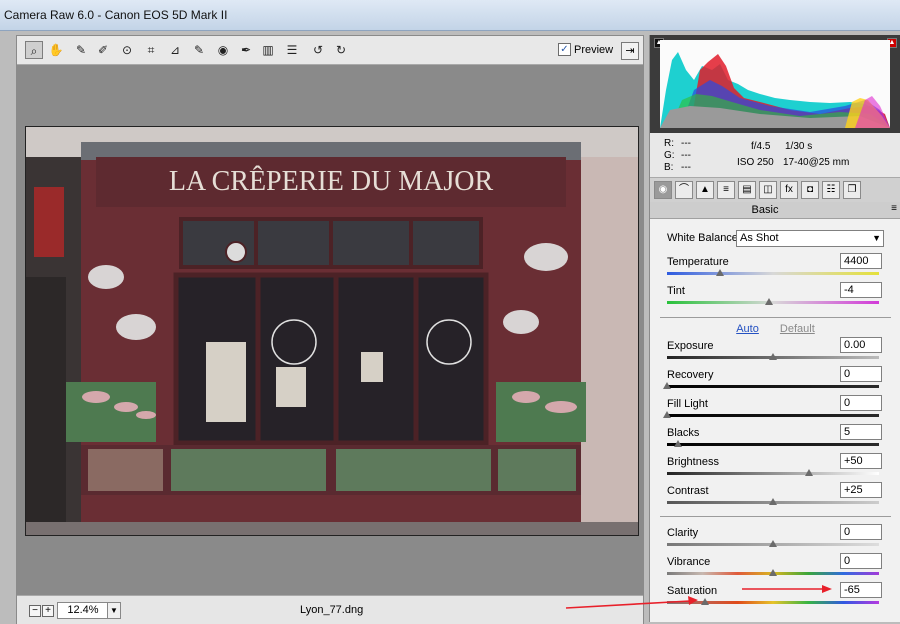 The image size is (900, 624). I want to click on straighten-tool-icon: ⊿, so click(175, 50).